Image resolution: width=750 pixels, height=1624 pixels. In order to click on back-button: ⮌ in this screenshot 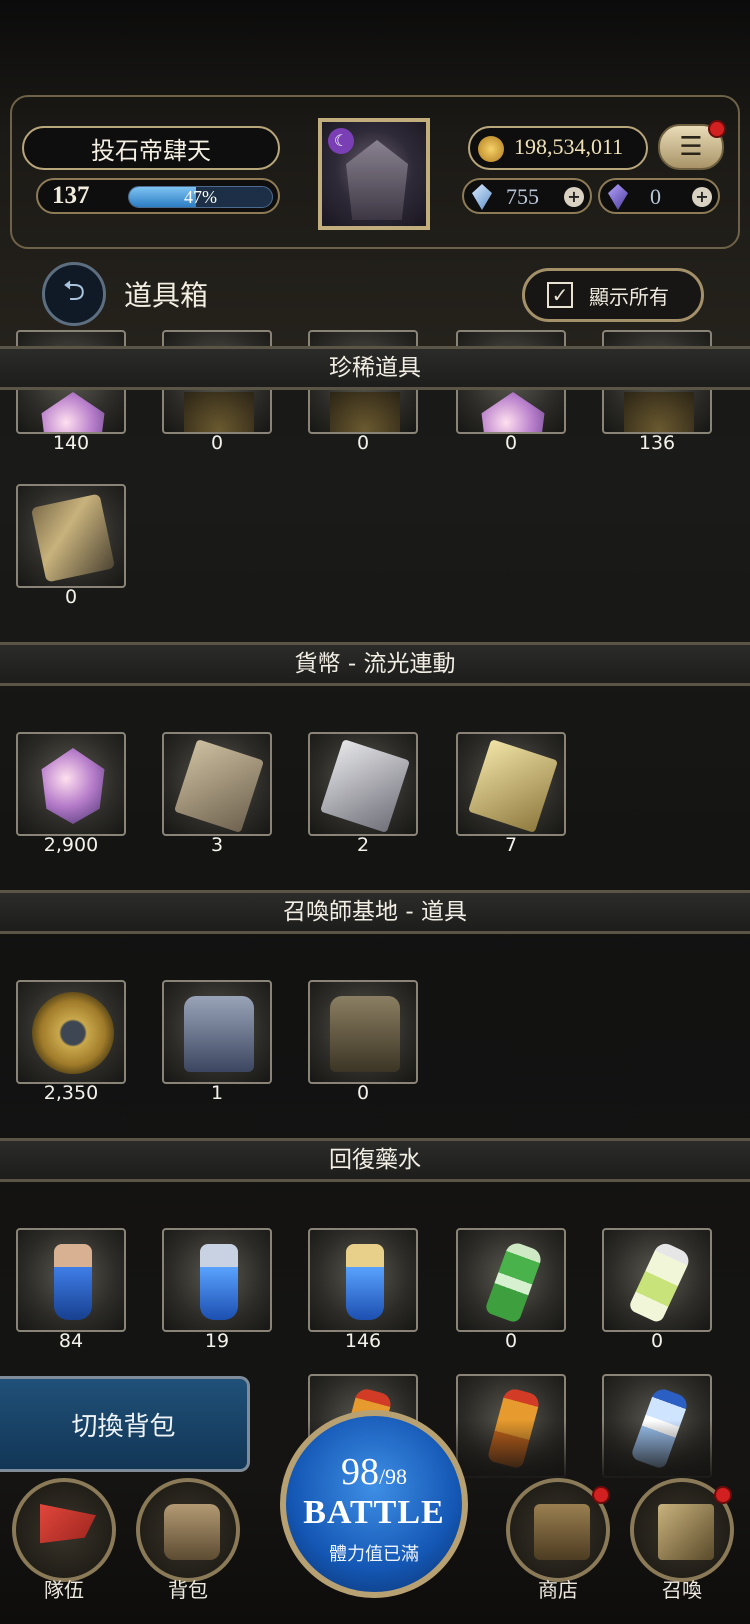, I will do `click(74, 294)`.